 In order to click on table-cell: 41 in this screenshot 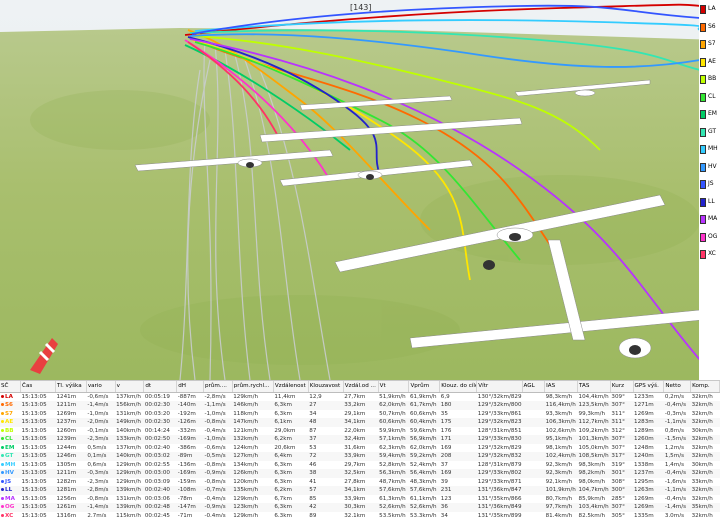, I will do `click(313, 481)`.